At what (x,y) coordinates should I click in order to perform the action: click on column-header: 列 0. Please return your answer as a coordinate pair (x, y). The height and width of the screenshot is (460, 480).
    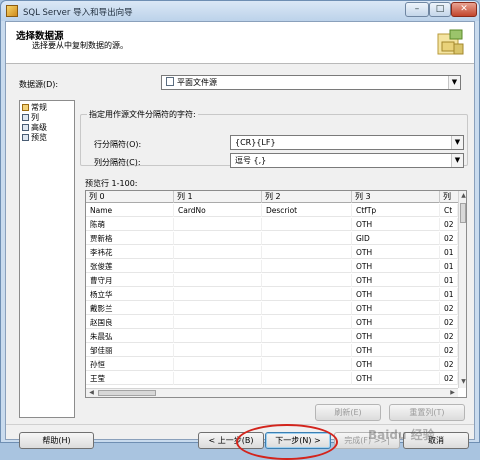
    Looking at the image, I should click on (130, 197).